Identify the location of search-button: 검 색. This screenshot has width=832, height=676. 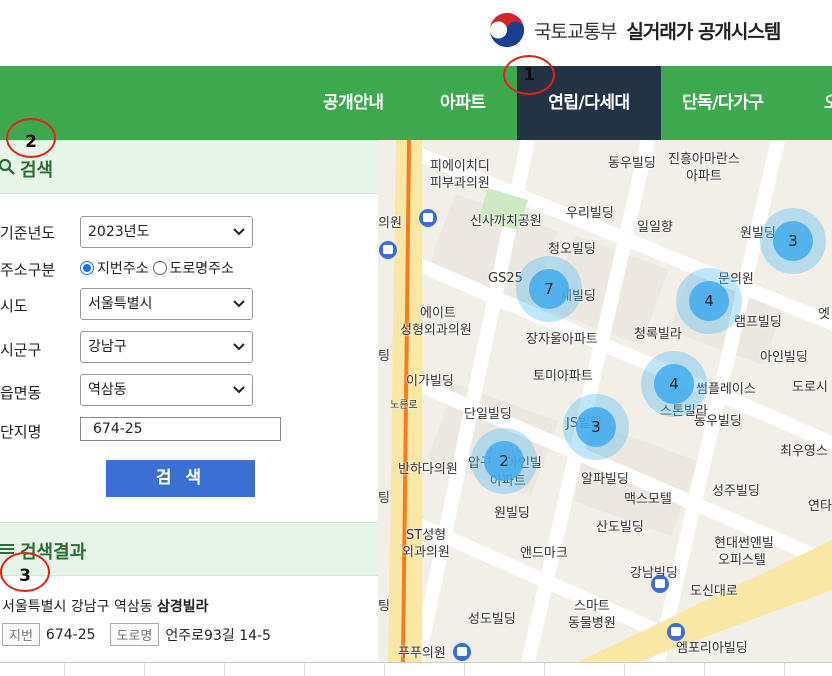
(180, 478).